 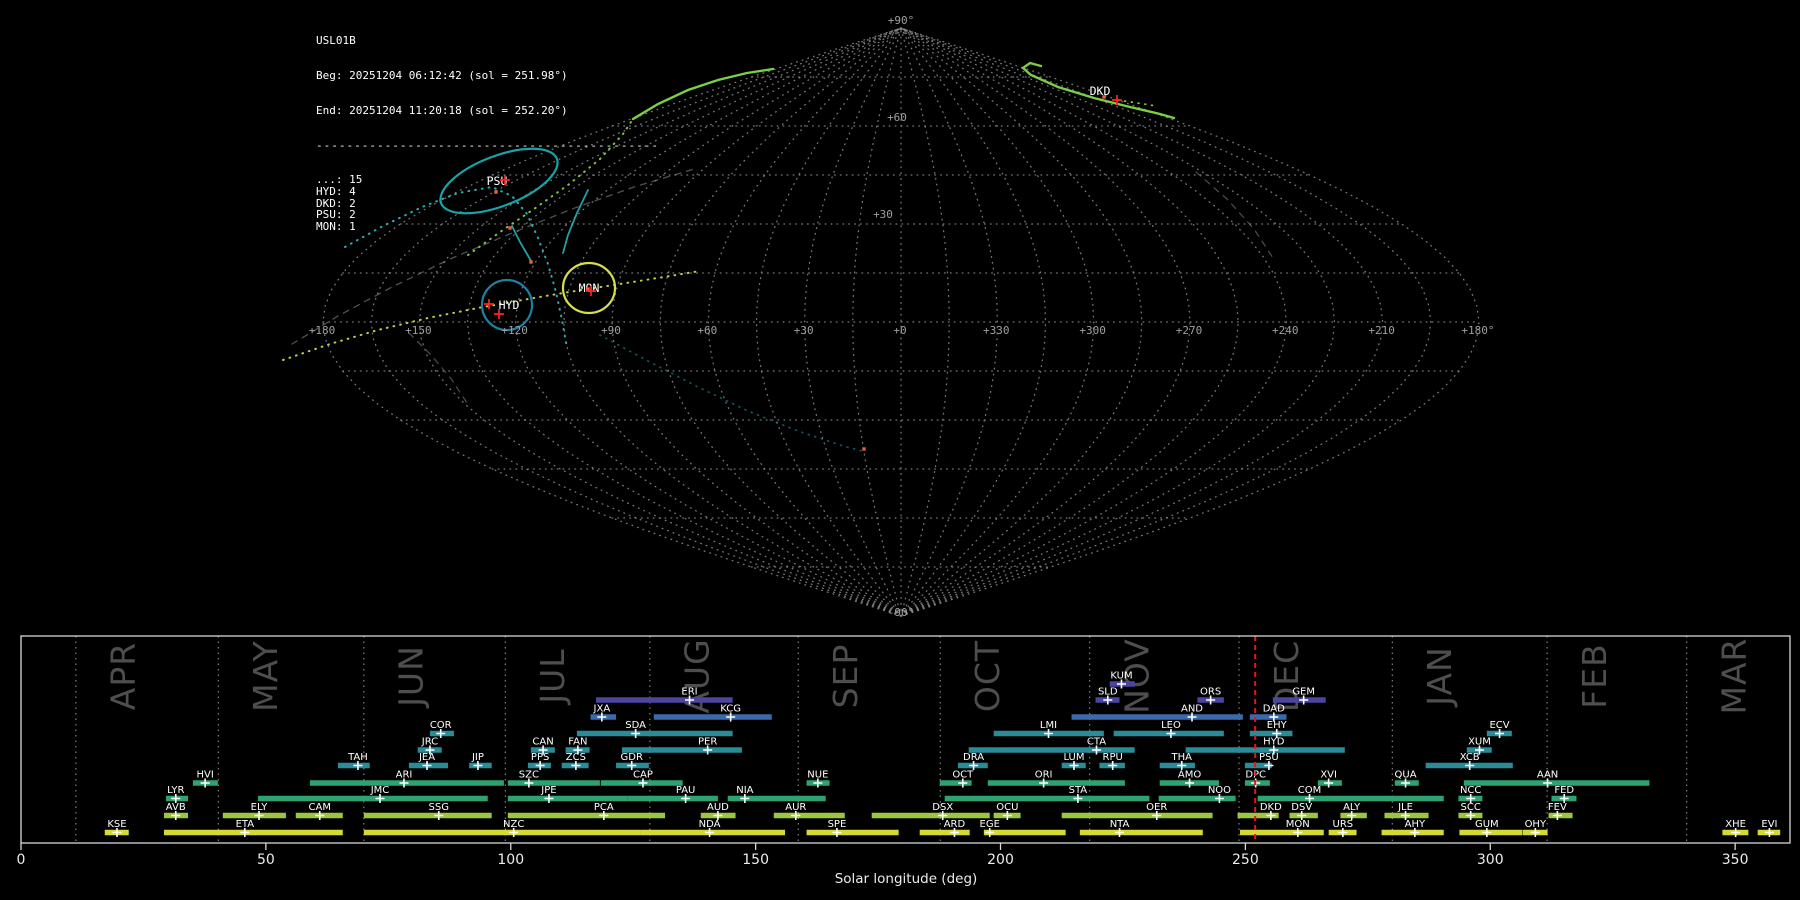 What do you see at coordinates (489, 304) in the screenshot?
I see `radiant-plus-marker` at bounding box center [489, 304].